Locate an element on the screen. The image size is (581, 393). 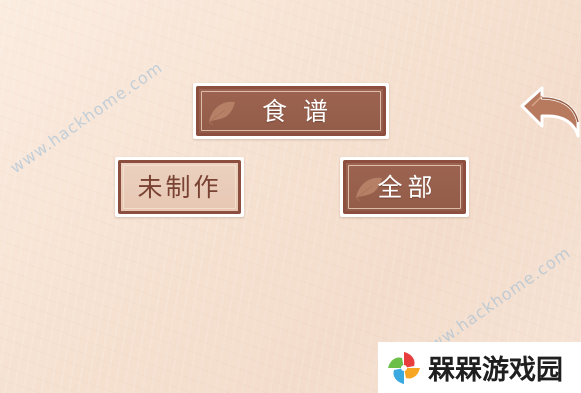
all-filter-button: 全部 is located at coordinates (404, 187).